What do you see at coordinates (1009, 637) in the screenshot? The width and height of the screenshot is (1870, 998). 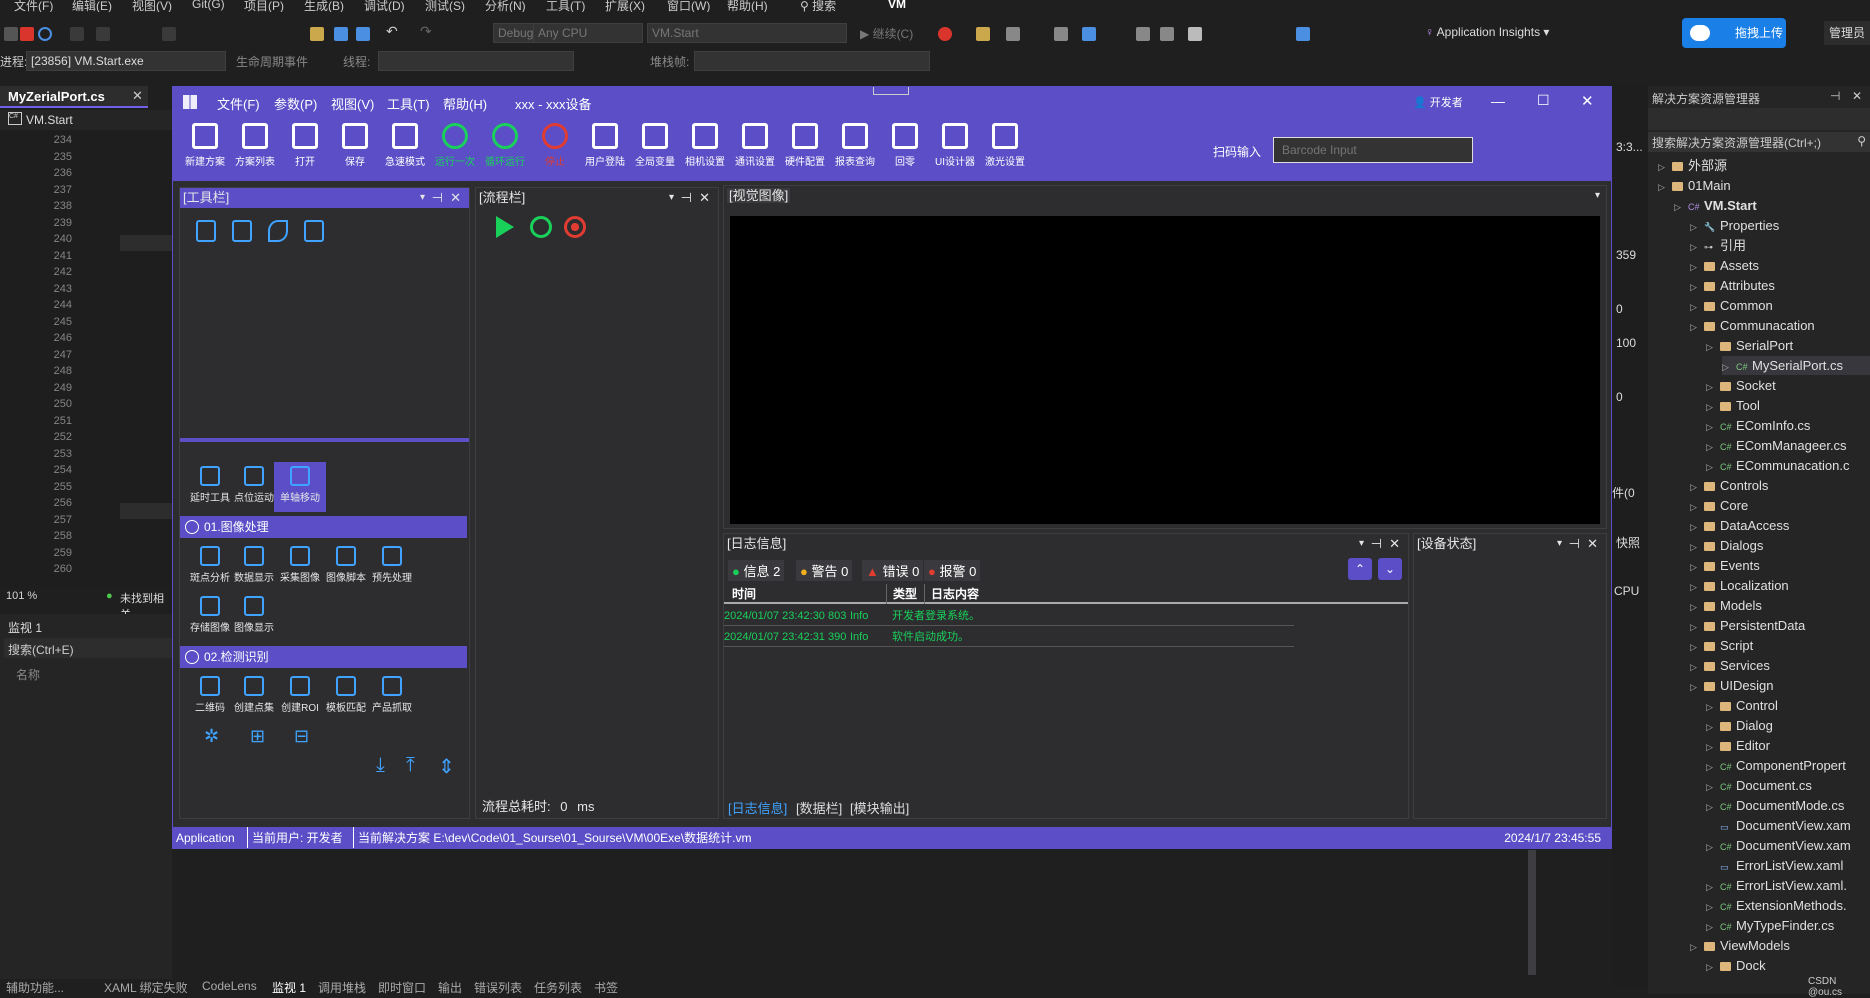 I see `log-row: 2024/01/07 23:42:31 390 Info 软件启动成功。` at bounding box center [1009, 637].